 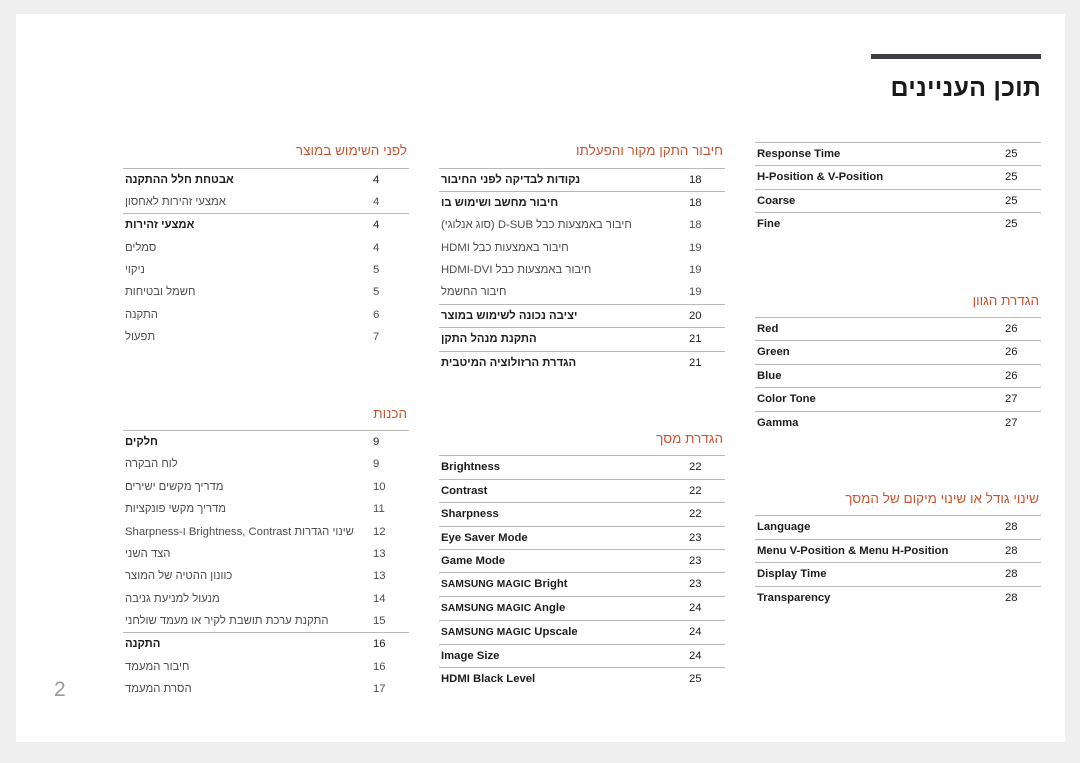 What do you see at coordinates (266, 667) in the screenshot?
I see `toc-entry: חיבור המעמד 16` at bounding box center [266, 667].